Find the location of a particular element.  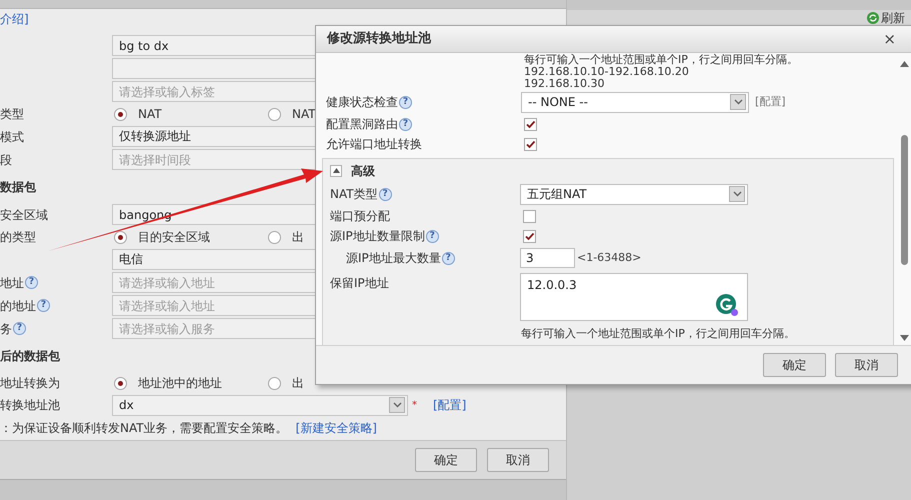

section-heading: 数据包 is located at coordinates (18, 187).